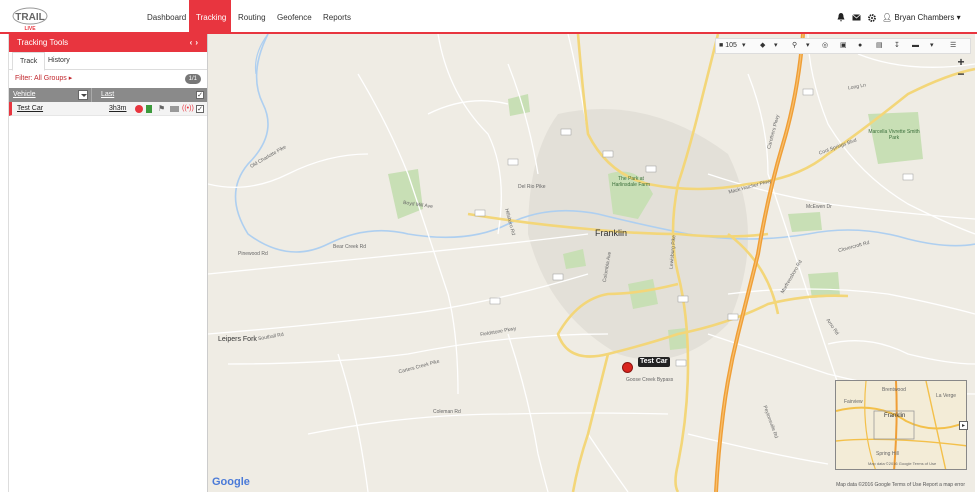 The image size is (977, 492). I want to click on bell-icon, so click(841, 17).